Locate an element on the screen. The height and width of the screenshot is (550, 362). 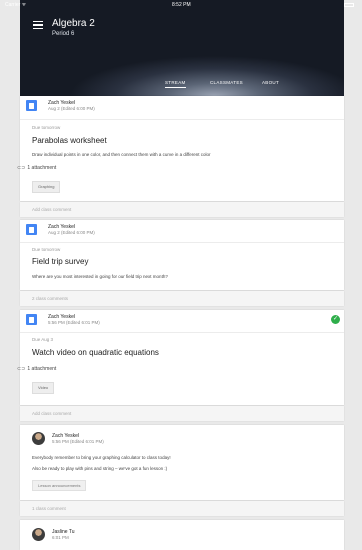
tab-stream: STREAM is located at coordinates (175, 84).